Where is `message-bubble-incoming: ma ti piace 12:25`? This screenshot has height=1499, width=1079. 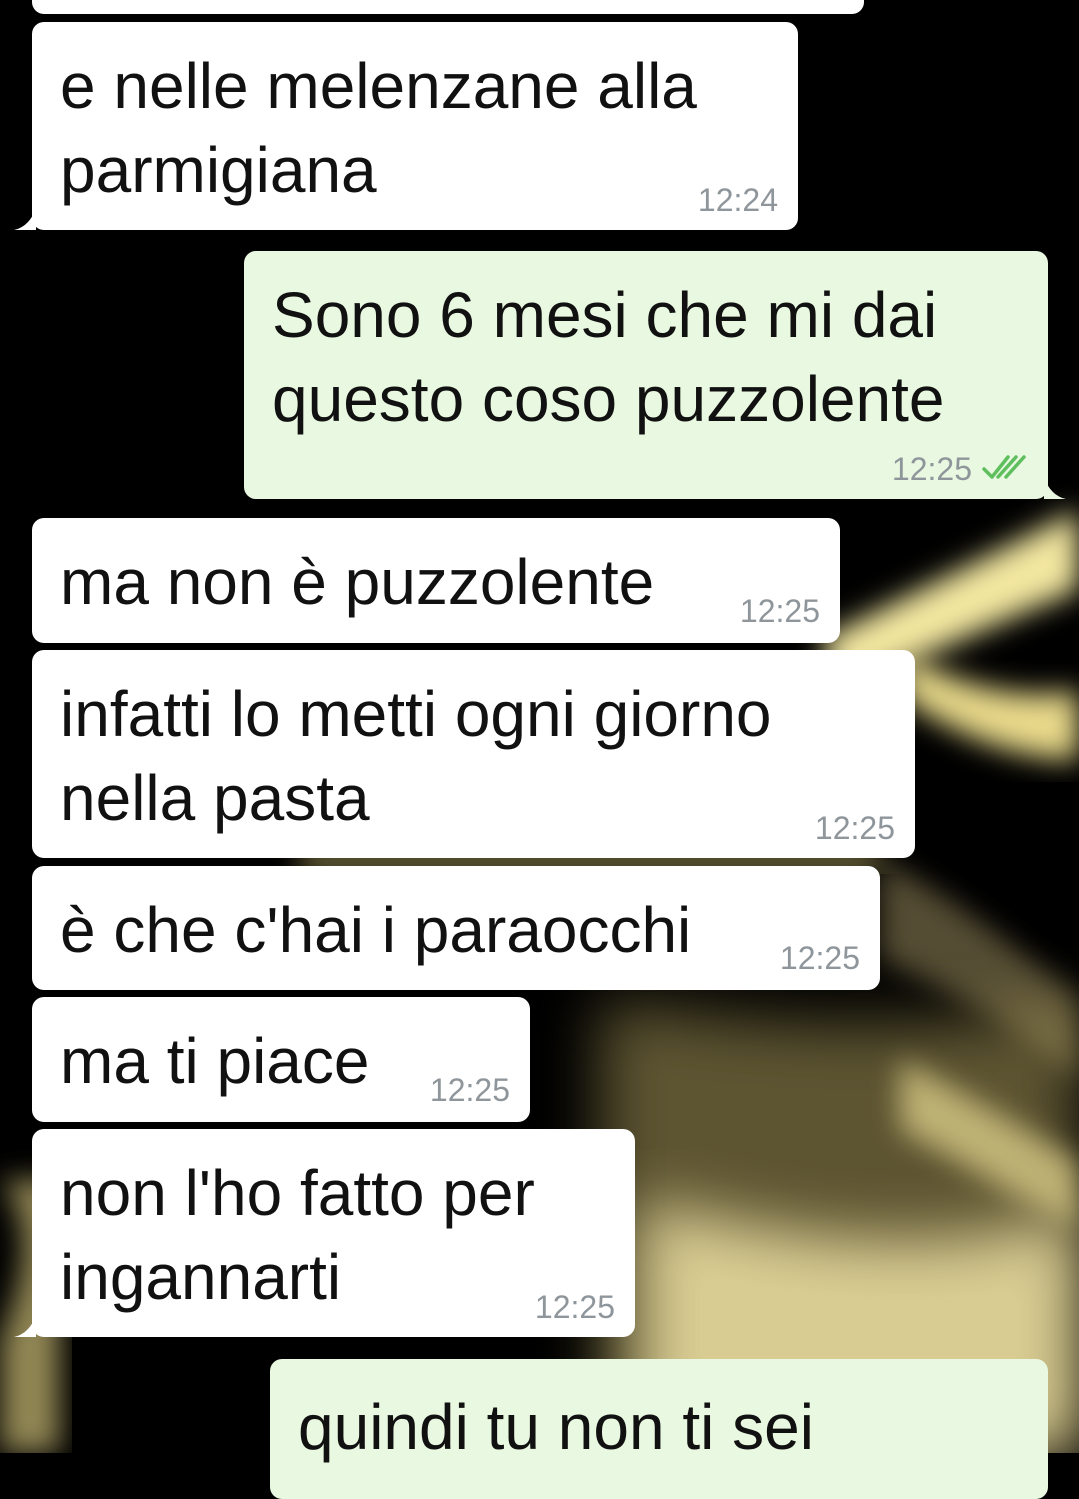
message-bubble-incoming: ma ti piace 12:25 is located at coordinates (281, 1059).